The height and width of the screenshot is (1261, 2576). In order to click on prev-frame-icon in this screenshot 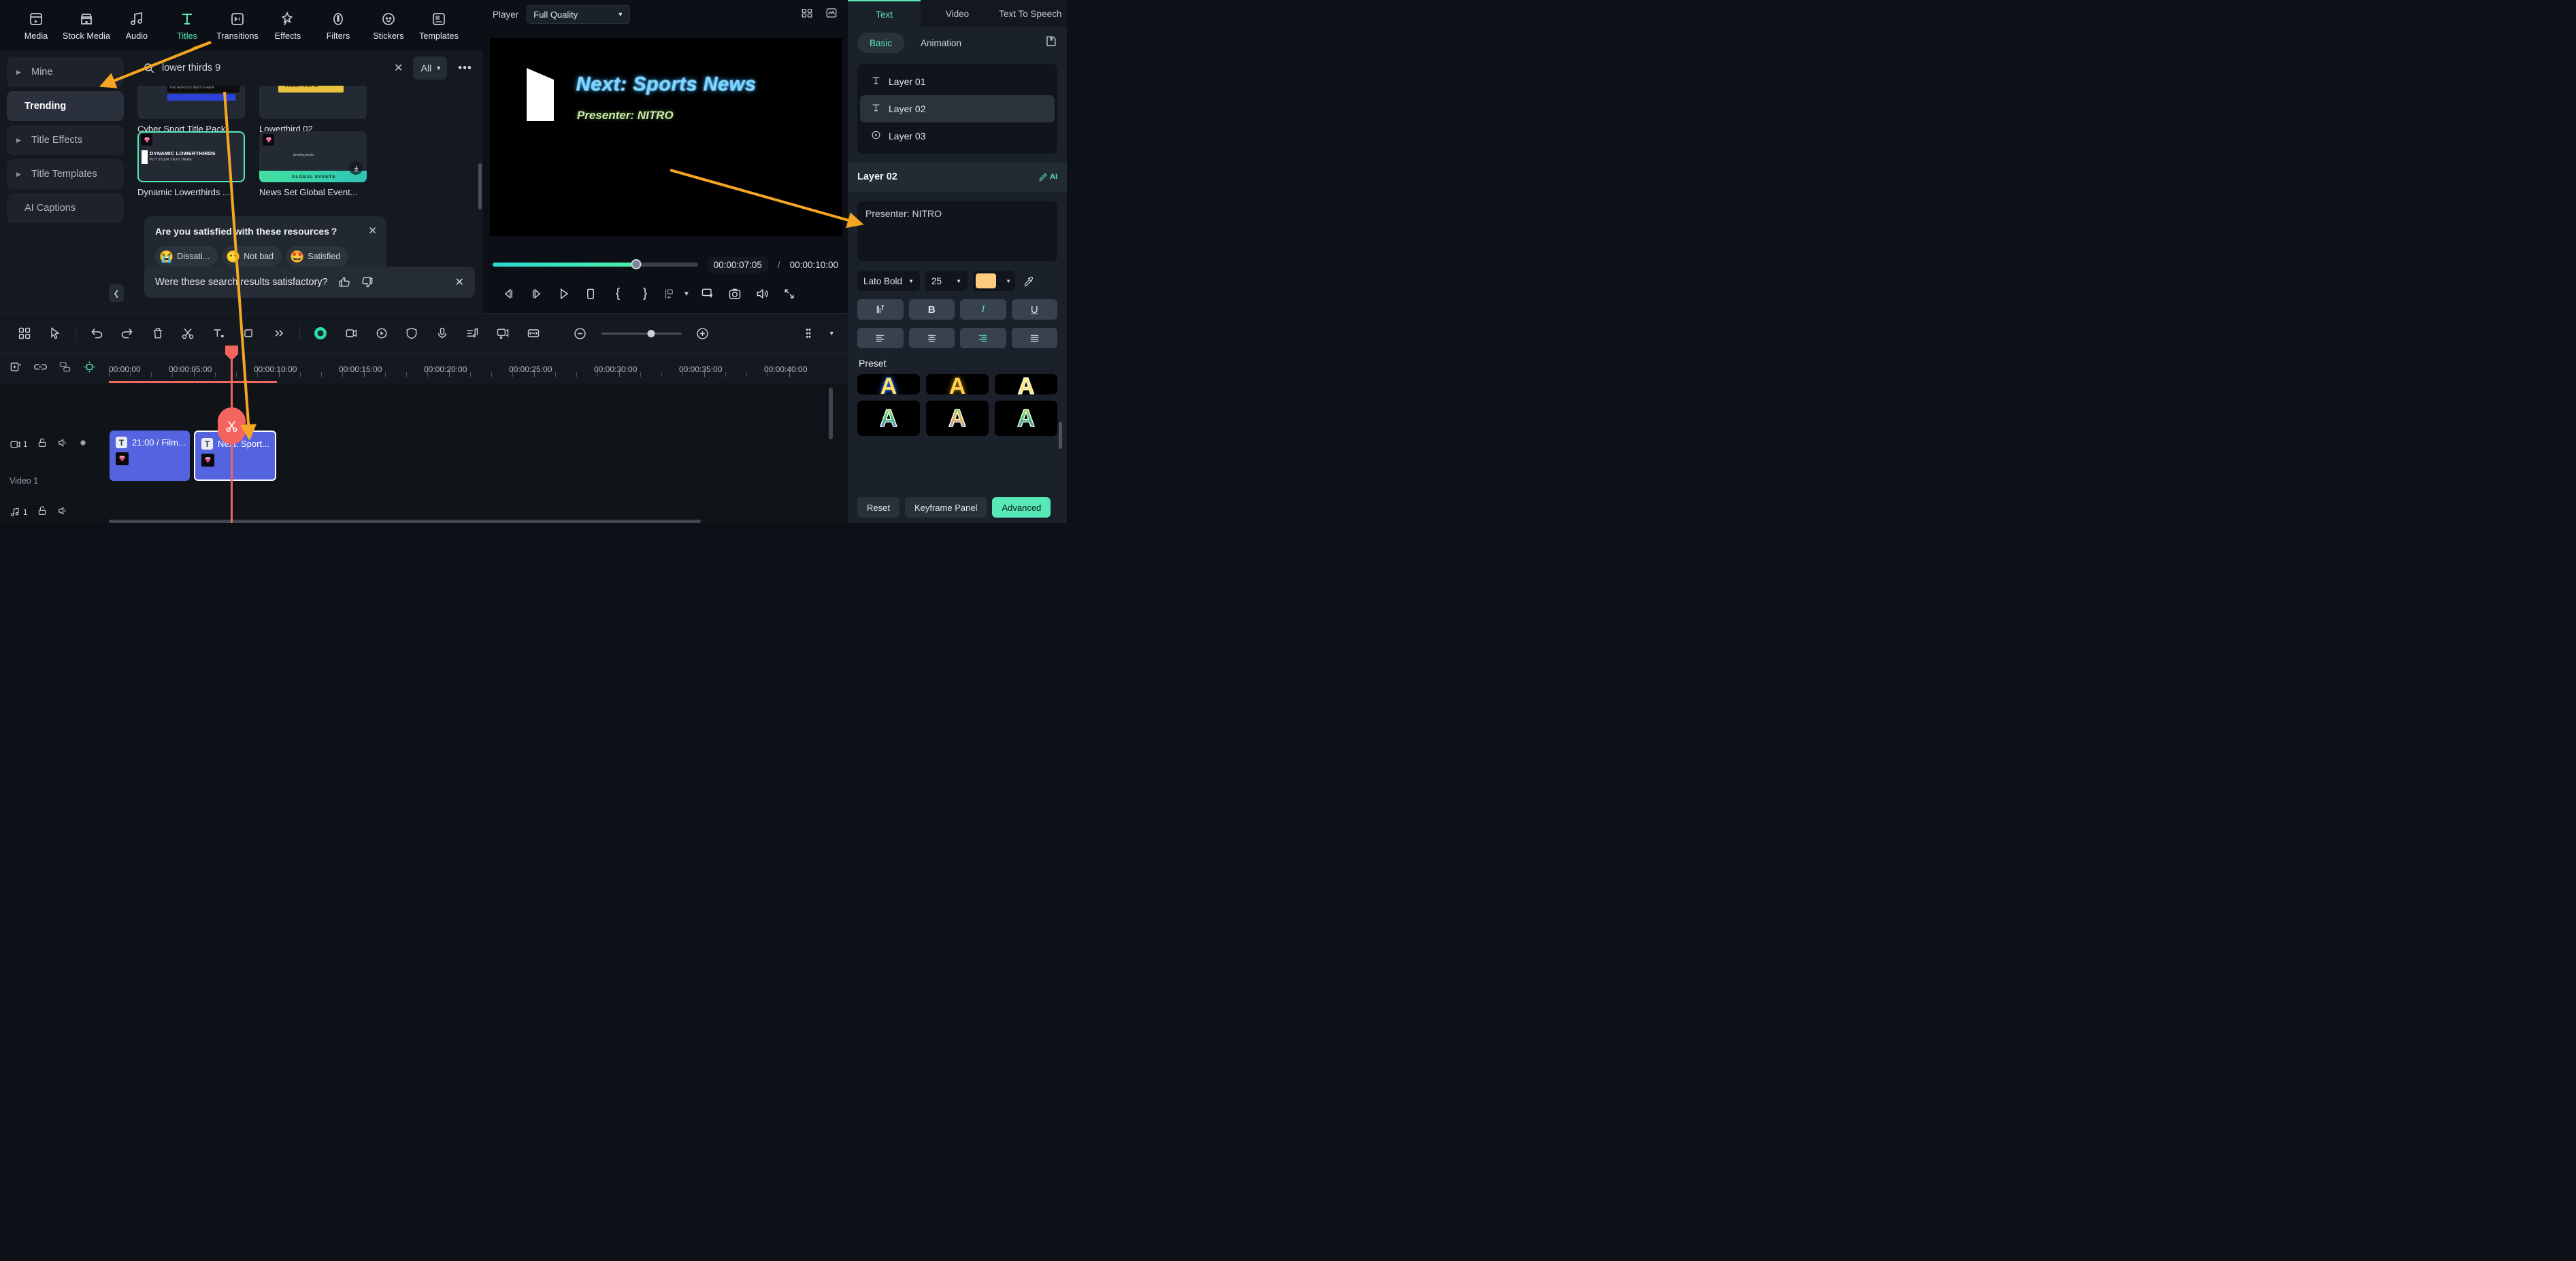, I will do `click(509, 294)`.